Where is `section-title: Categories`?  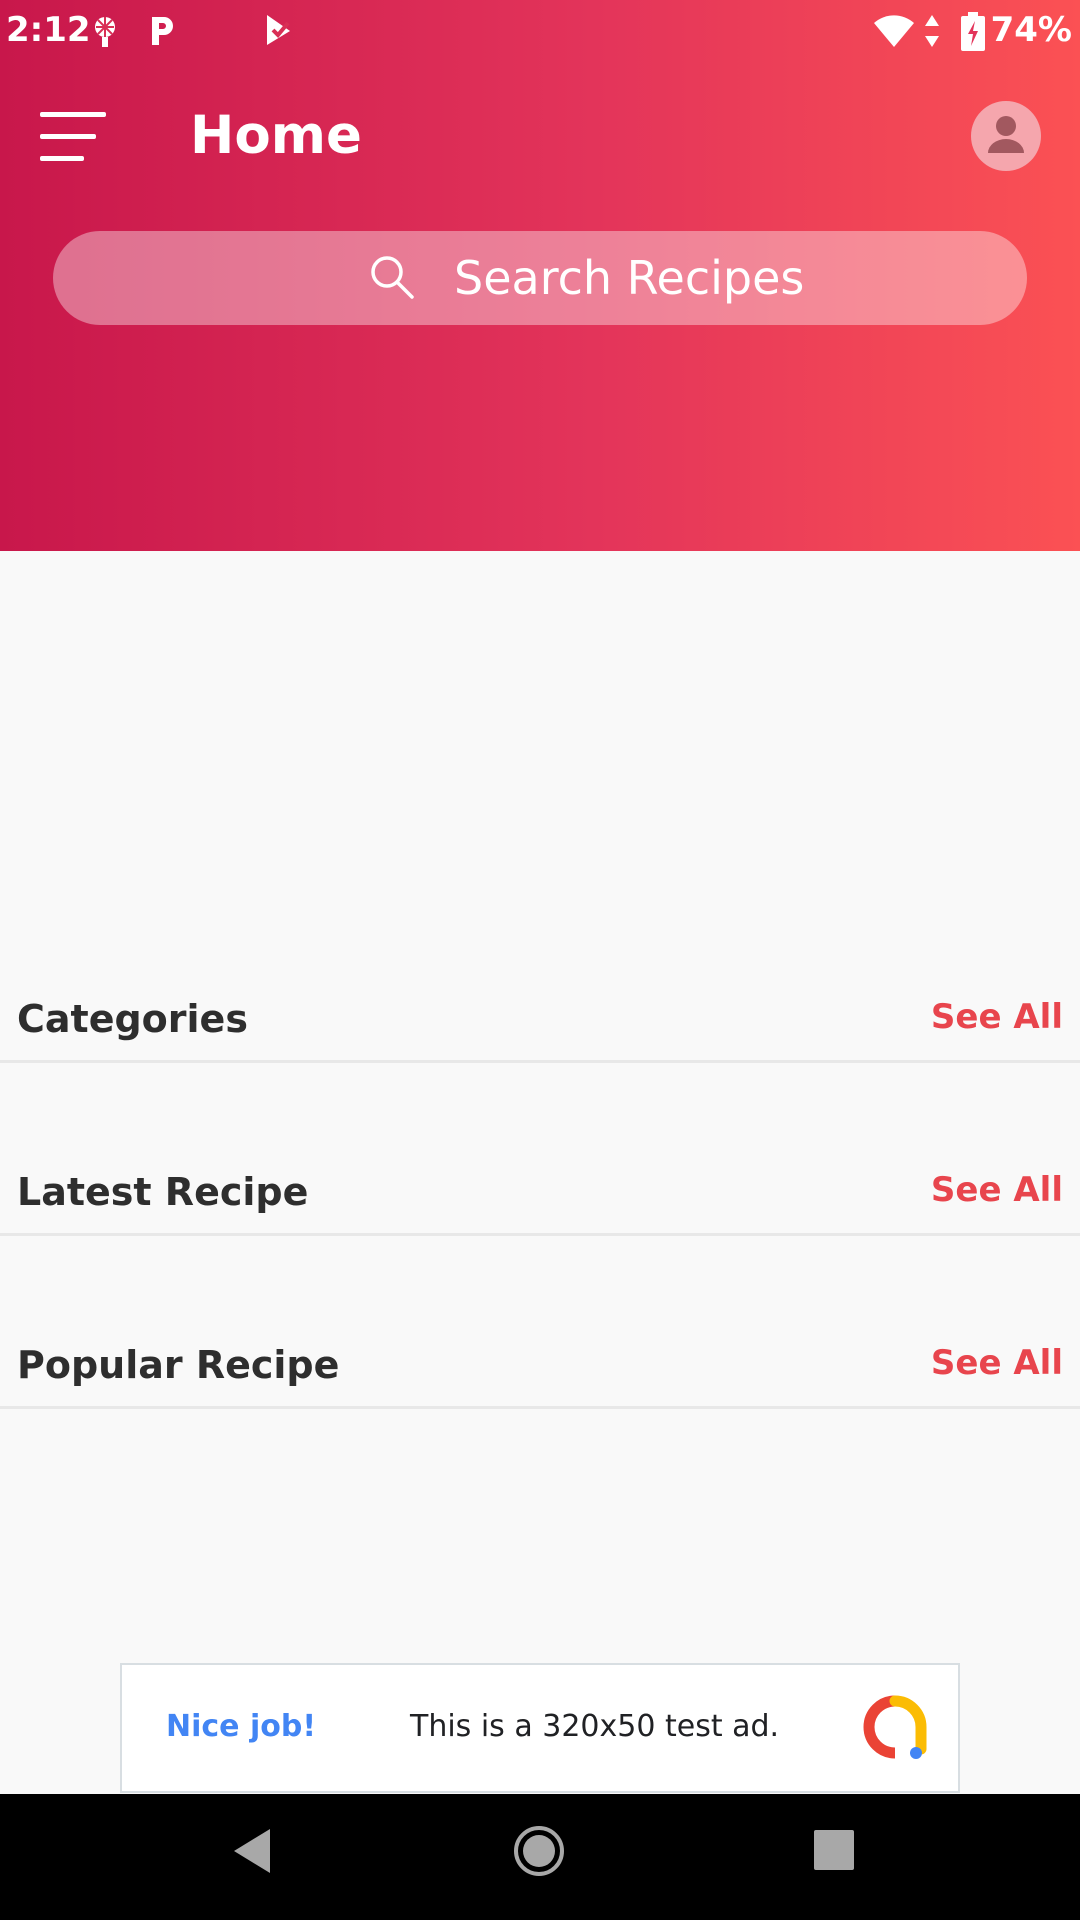
section-title: Categories is located at coordinates (132, 1019).